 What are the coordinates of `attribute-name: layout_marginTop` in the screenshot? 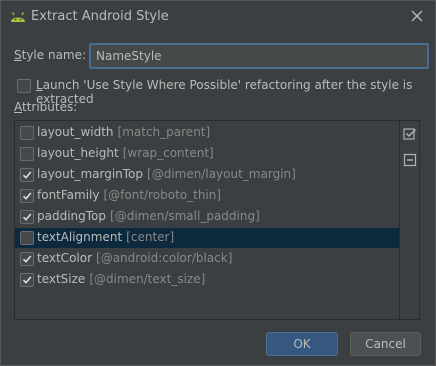 It's located at (90, 174).